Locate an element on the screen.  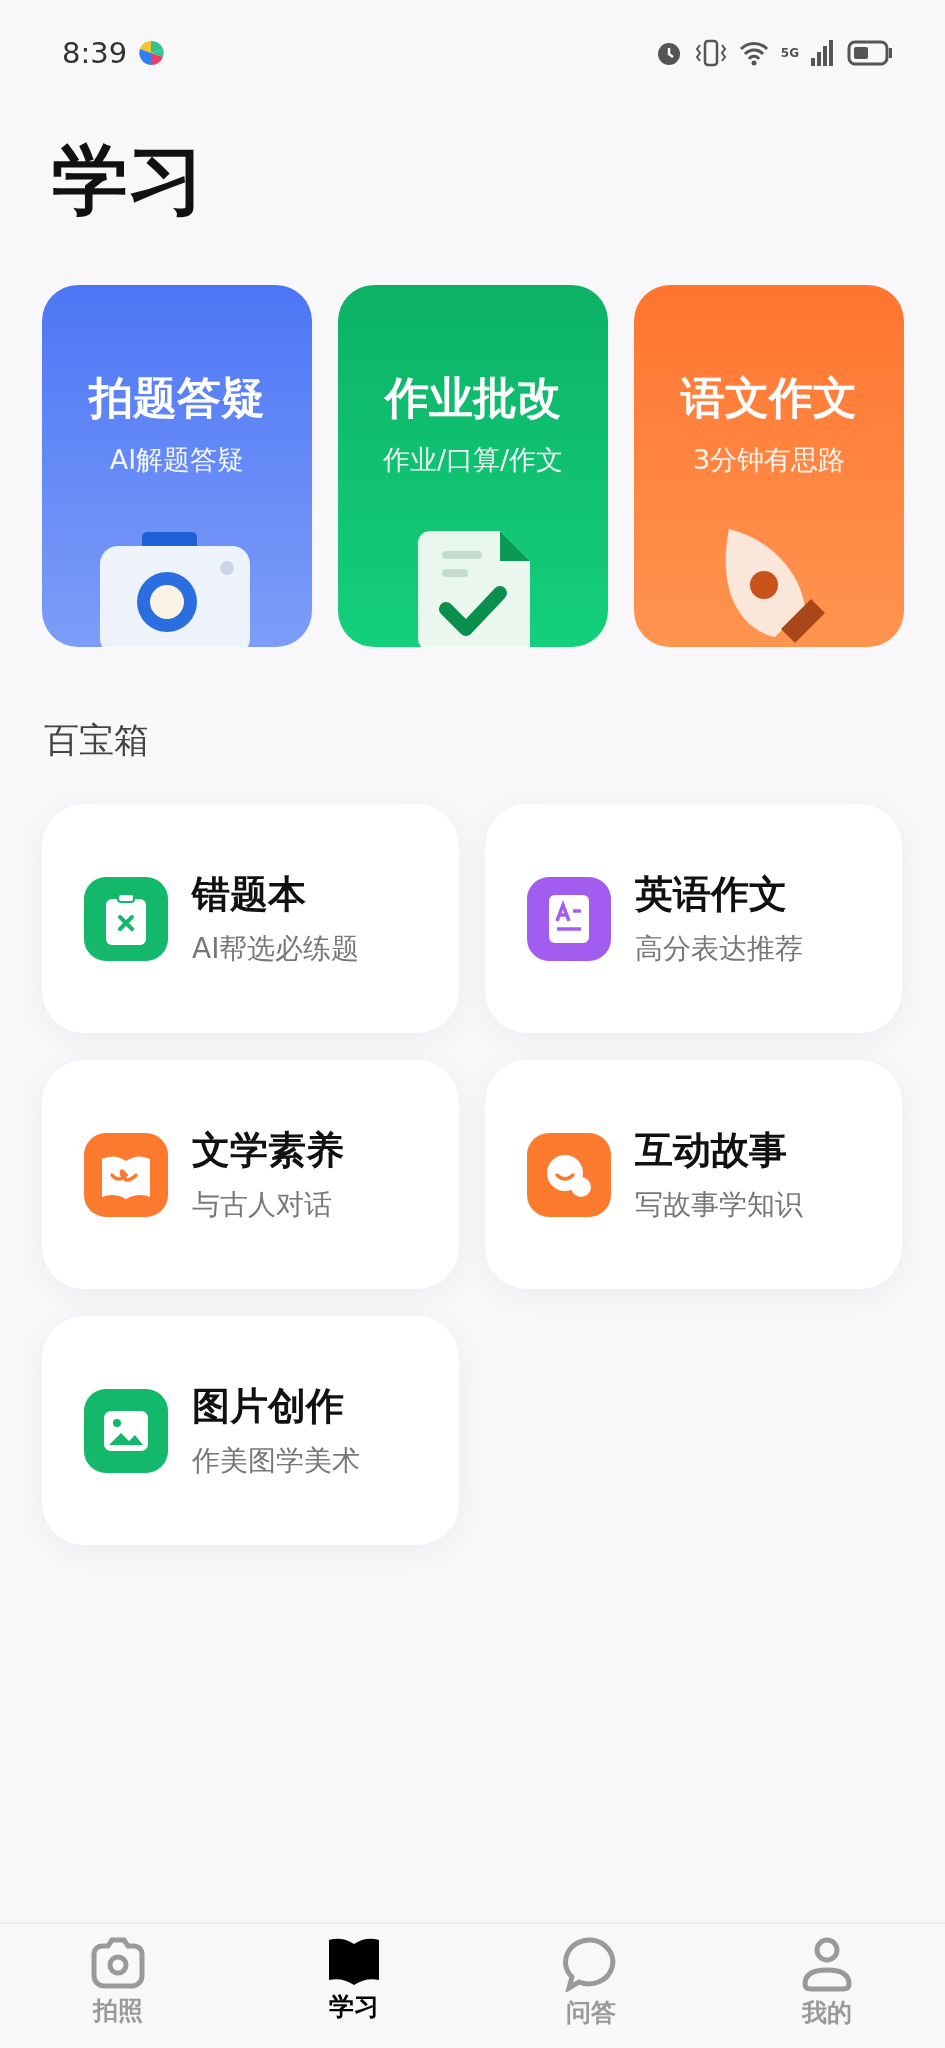
tool-card: 错题本 AI帮选必练题 is located at coordinates (250, 918).